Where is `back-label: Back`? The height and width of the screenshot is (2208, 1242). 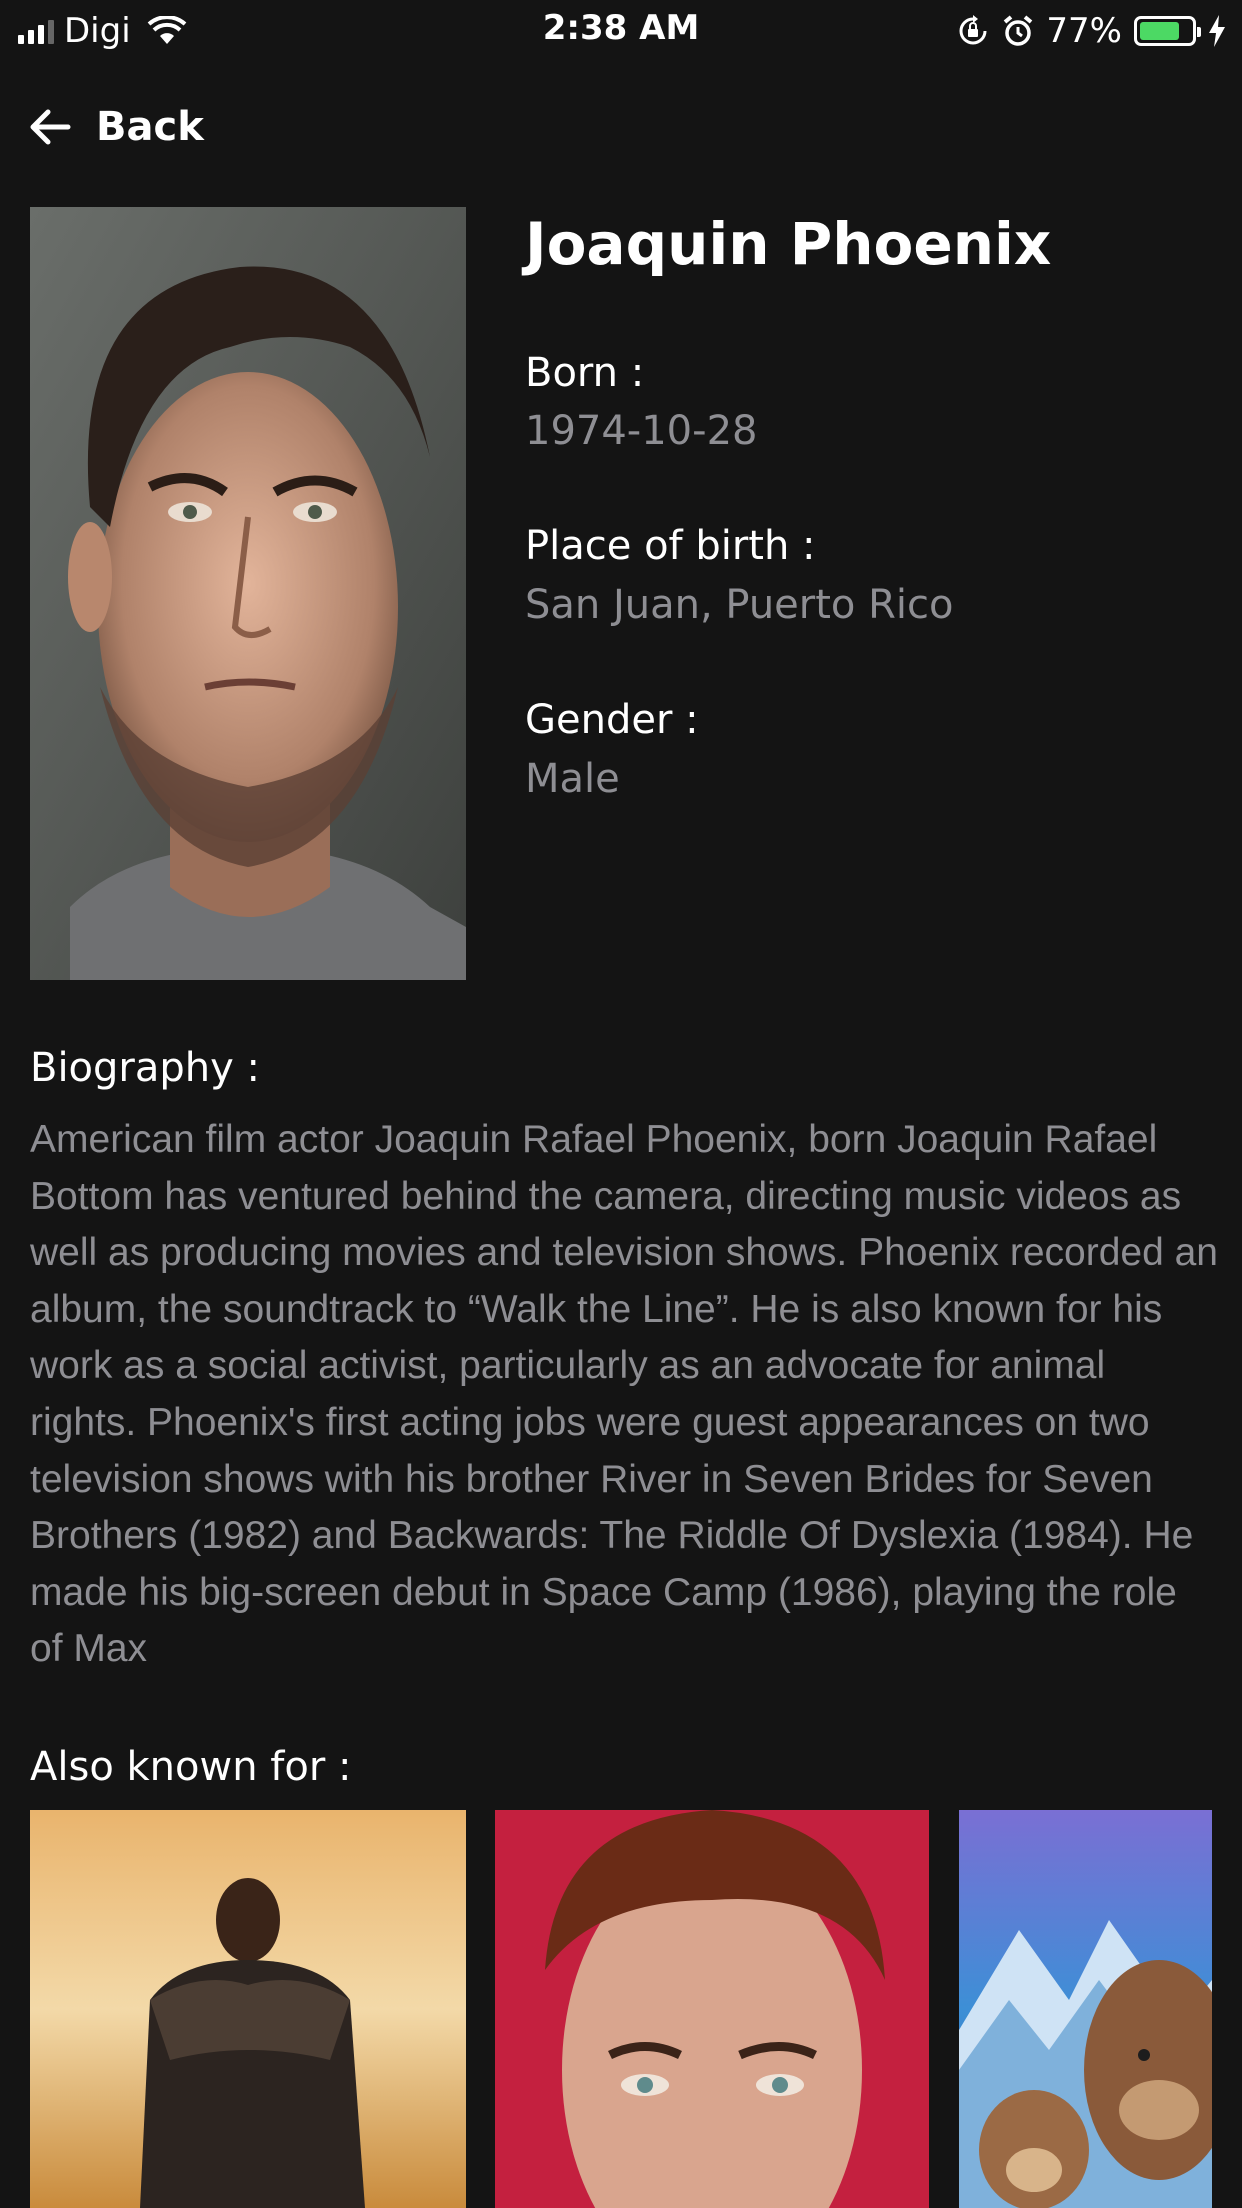 back-label: Back is located at coordinates (150, 127).